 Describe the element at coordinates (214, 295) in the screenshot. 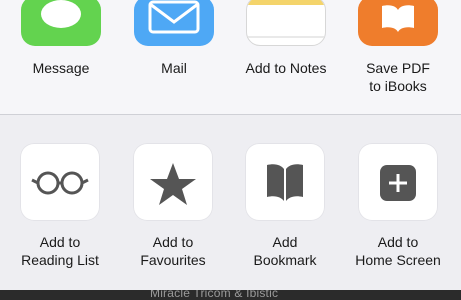

I see `background-peek-text: Miracle Tricom & Ibistic` at that location.